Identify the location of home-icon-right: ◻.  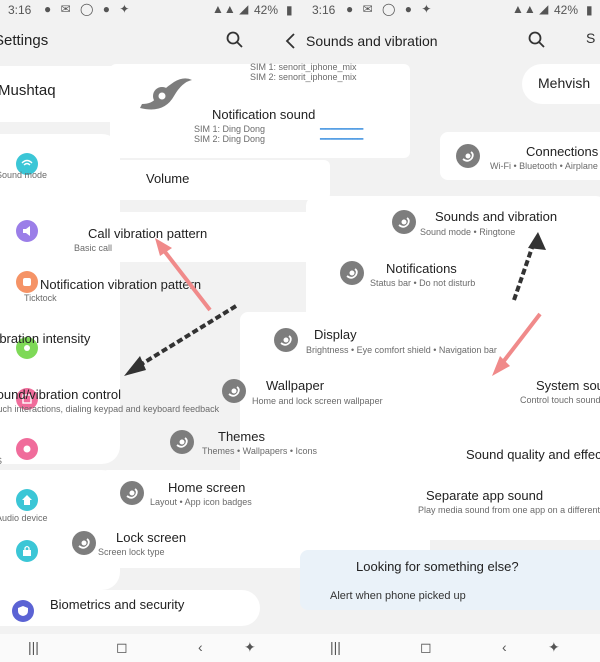
(426, 647).